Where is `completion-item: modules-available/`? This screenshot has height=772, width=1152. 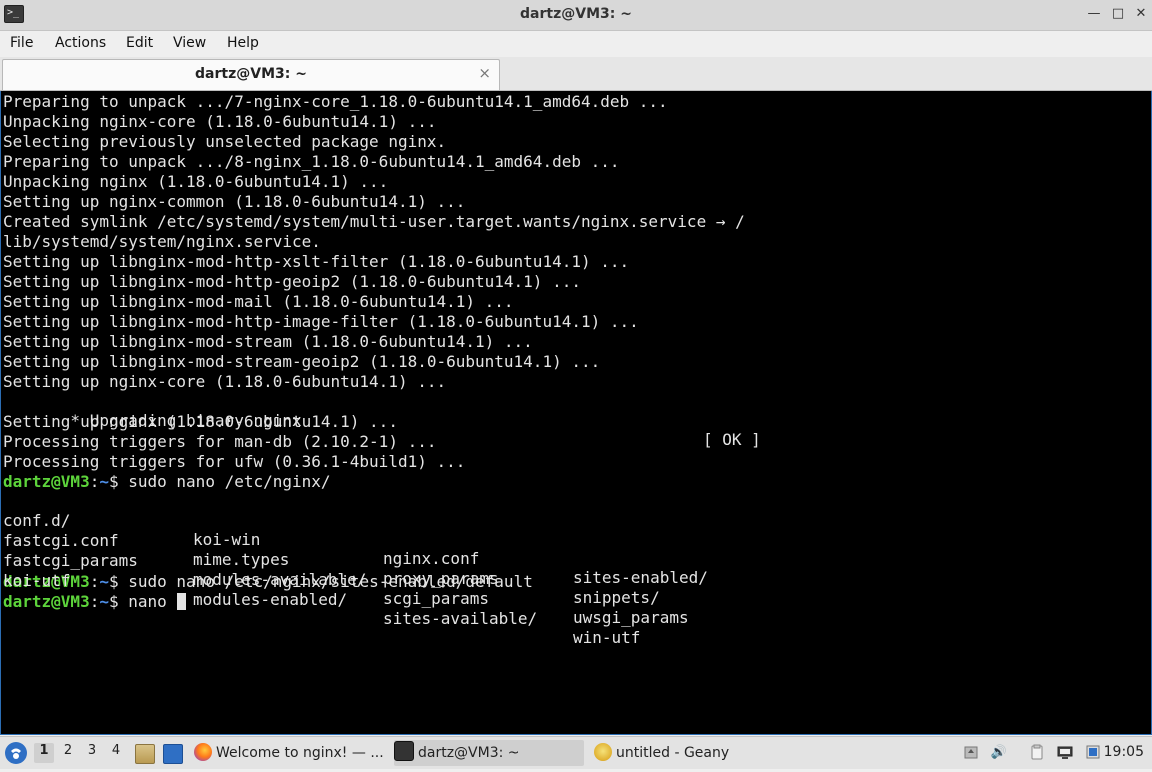 completion-item: modules-available/ is located at coordinates (280, 579).